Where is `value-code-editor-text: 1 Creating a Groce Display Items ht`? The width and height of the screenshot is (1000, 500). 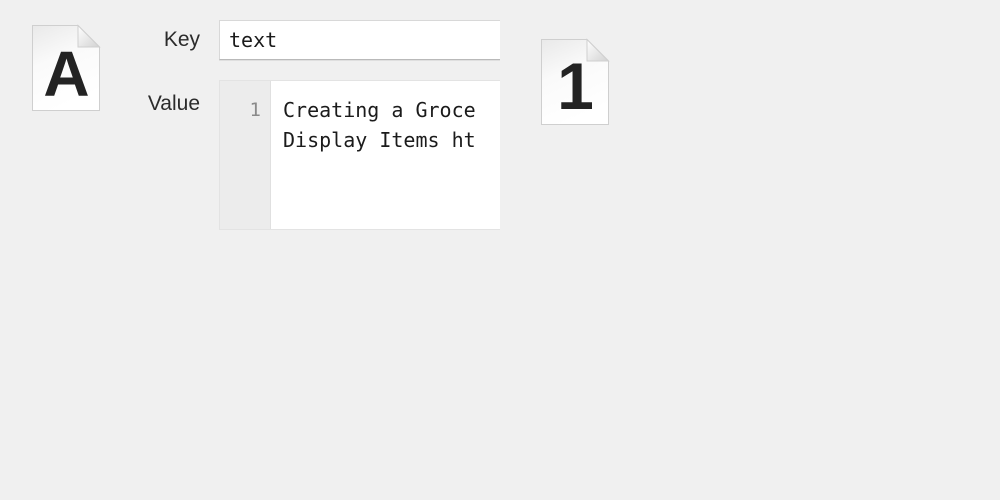
value-code-editor-text: 1 Creating a Groce Display Items ht is located at coordinates (359, 155).